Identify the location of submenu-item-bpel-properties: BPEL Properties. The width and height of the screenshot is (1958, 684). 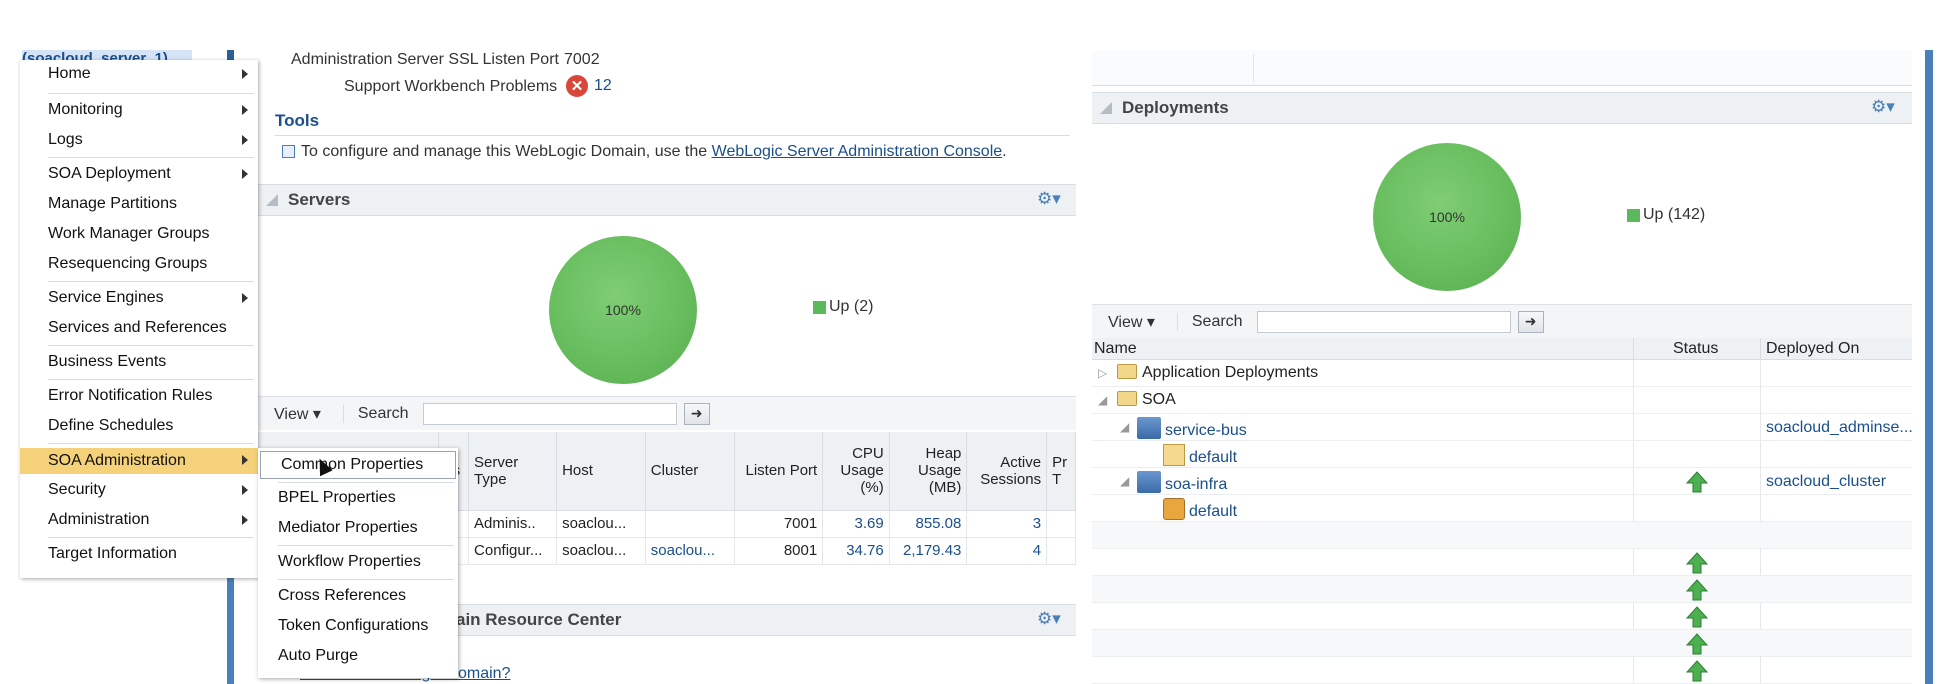
(358, 498).